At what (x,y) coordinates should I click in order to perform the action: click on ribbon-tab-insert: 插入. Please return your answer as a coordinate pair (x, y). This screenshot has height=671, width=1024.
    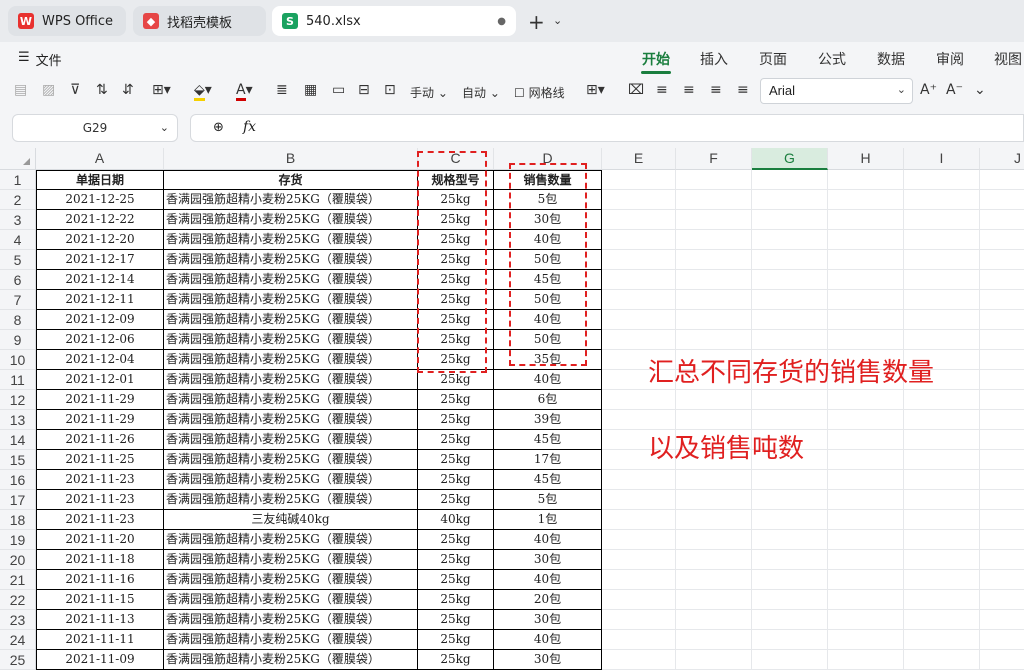
    Looking at the image, I should click on (714, 59).